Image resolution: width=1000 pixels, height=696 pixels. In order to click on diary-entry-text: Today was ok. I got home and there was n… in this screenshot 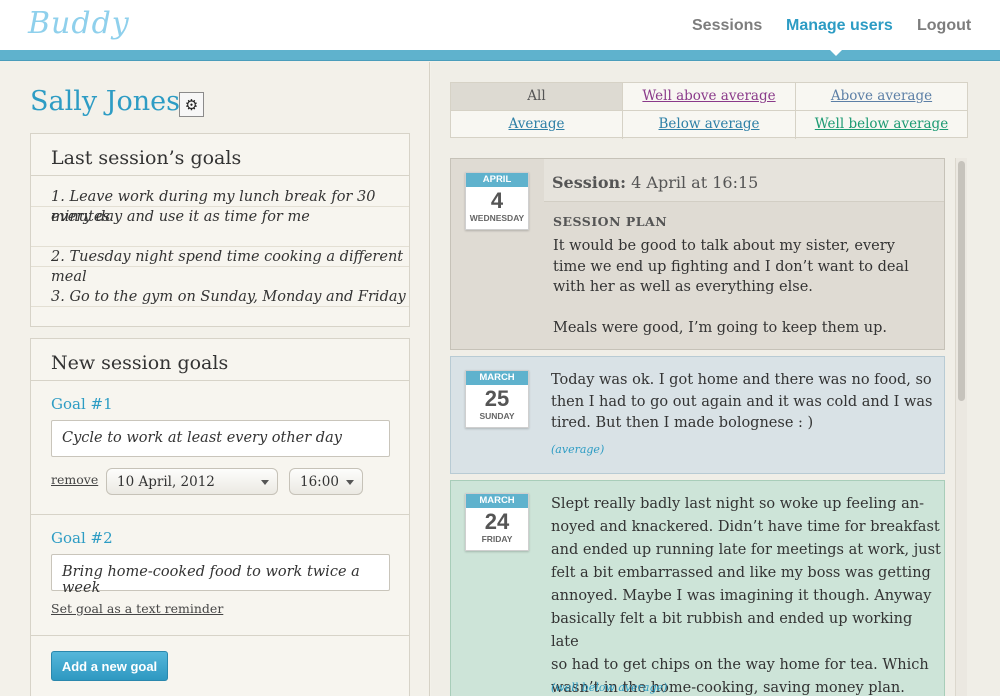, I will do `click(742, 402)`.